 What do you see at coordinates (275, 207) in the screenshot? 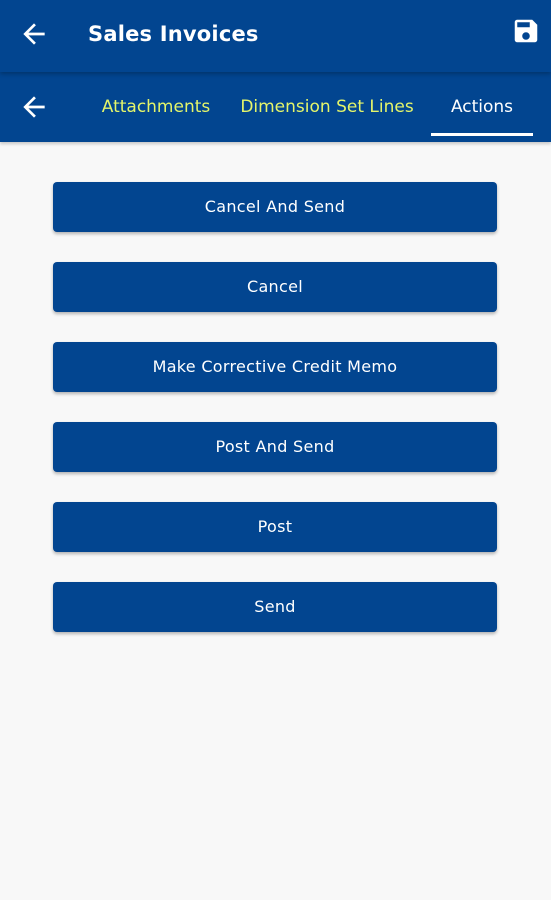
I see `cancel-and-send-button: Cancel And Send` at bounding box center [275, 207].